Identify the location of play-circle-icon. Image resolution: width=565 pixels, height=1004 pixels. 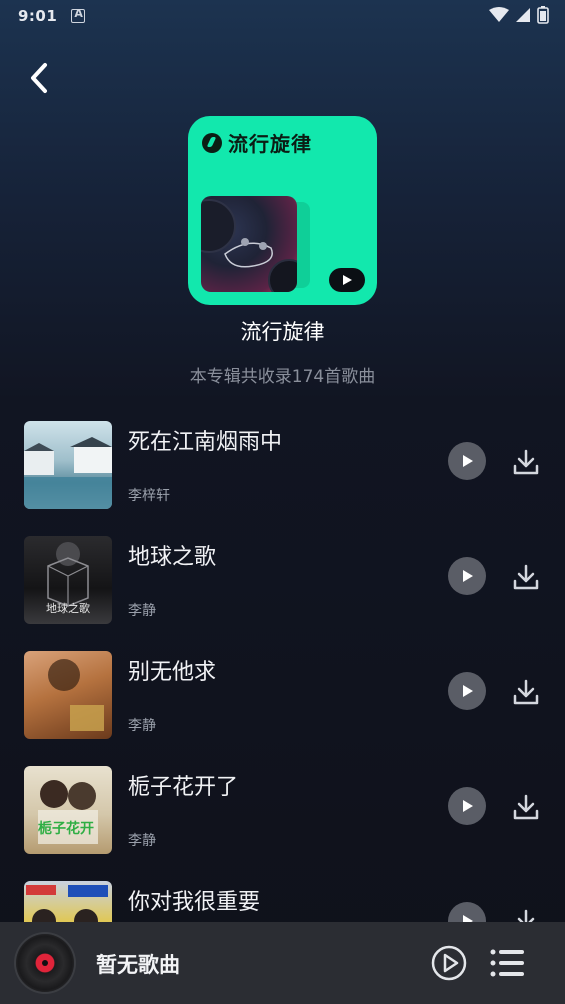
(449, 963).